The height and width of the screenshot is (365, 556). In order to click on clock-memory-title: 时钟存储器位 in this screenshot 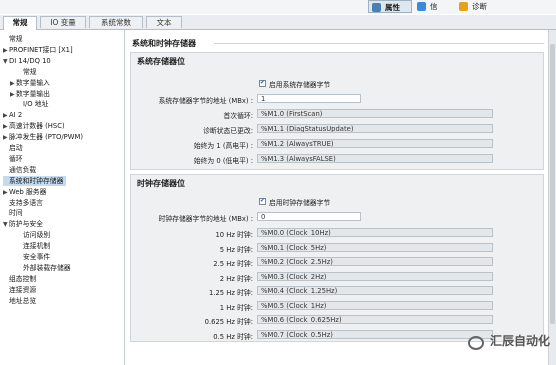, I will do `click(161, 183)`.